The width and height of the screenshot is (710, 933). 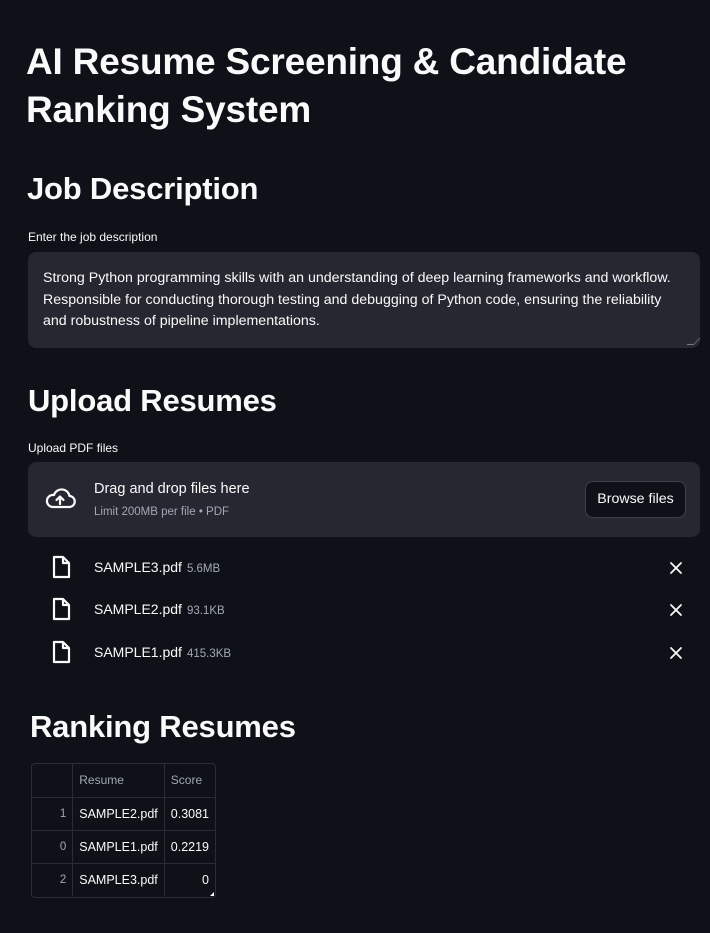 What do you see at coordinates (138, 652) in the screenshot?
I see `file-name: SAMPLE1.pdf` at bounding box center [138, 652].